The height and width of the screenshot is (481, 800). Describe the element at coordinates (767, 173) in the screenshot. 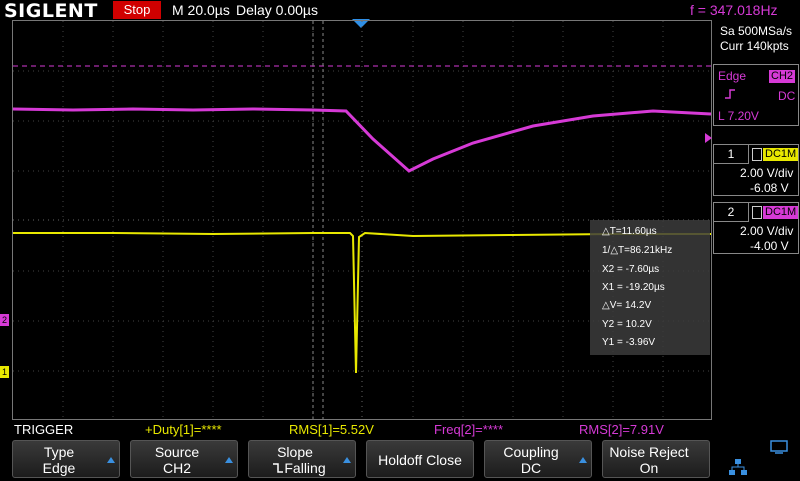

I see `ch1-scale: 2.00 V/div` at that location.